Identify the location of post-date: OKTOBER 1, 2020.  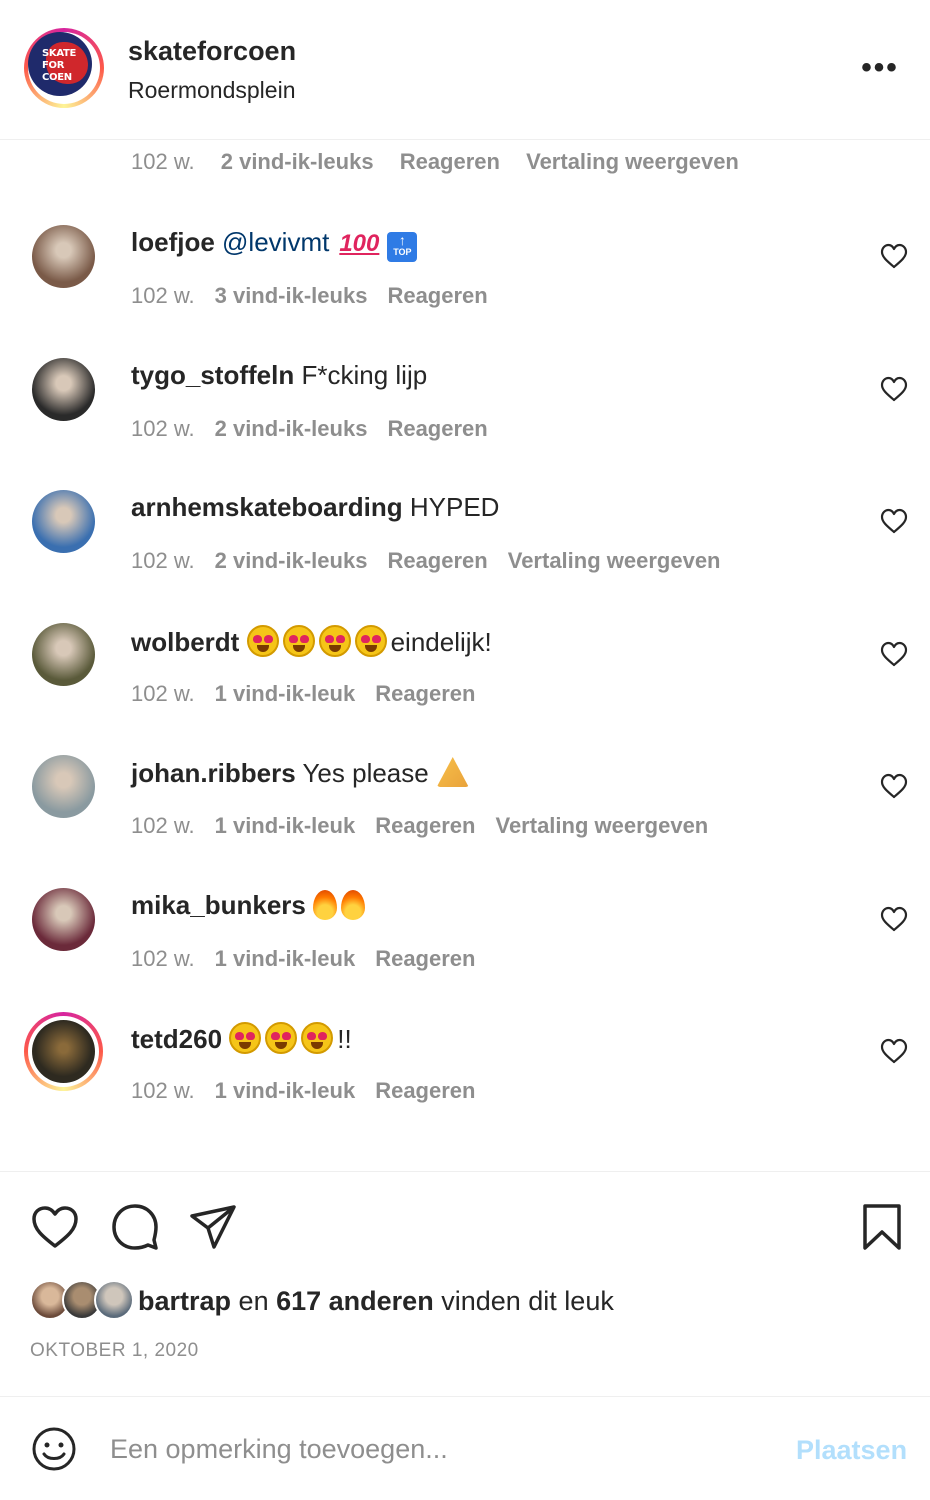
(114, 1351).